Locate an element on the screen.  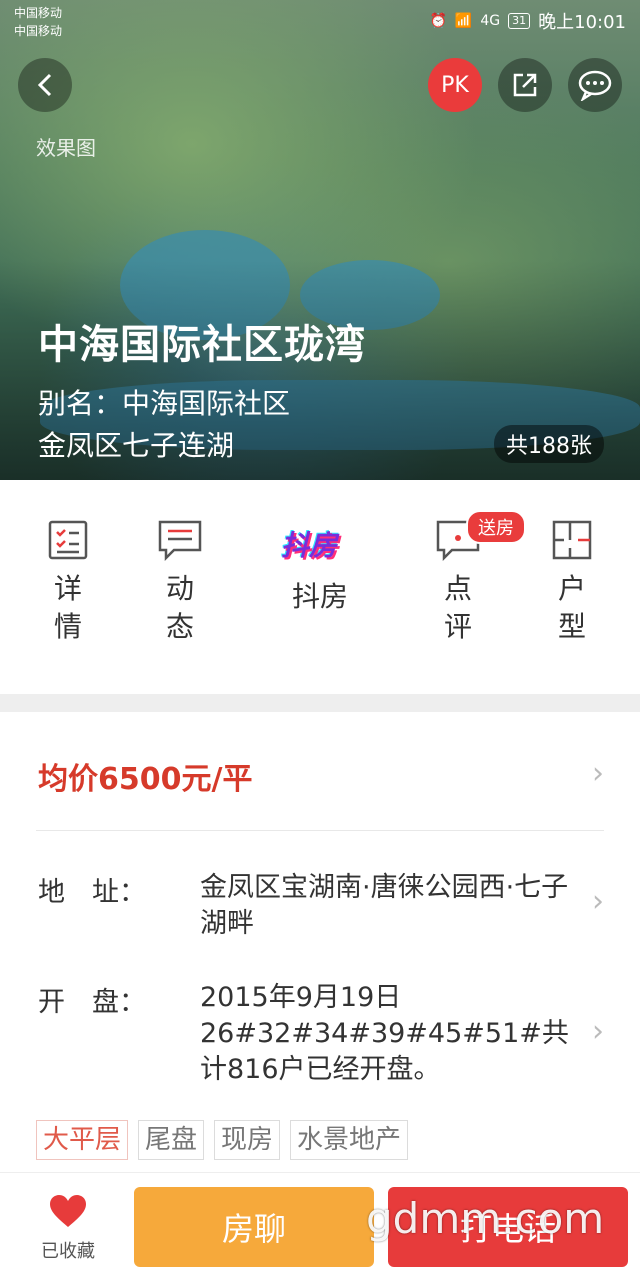
chat-bubble-icon is located at coordinates (595, 85).